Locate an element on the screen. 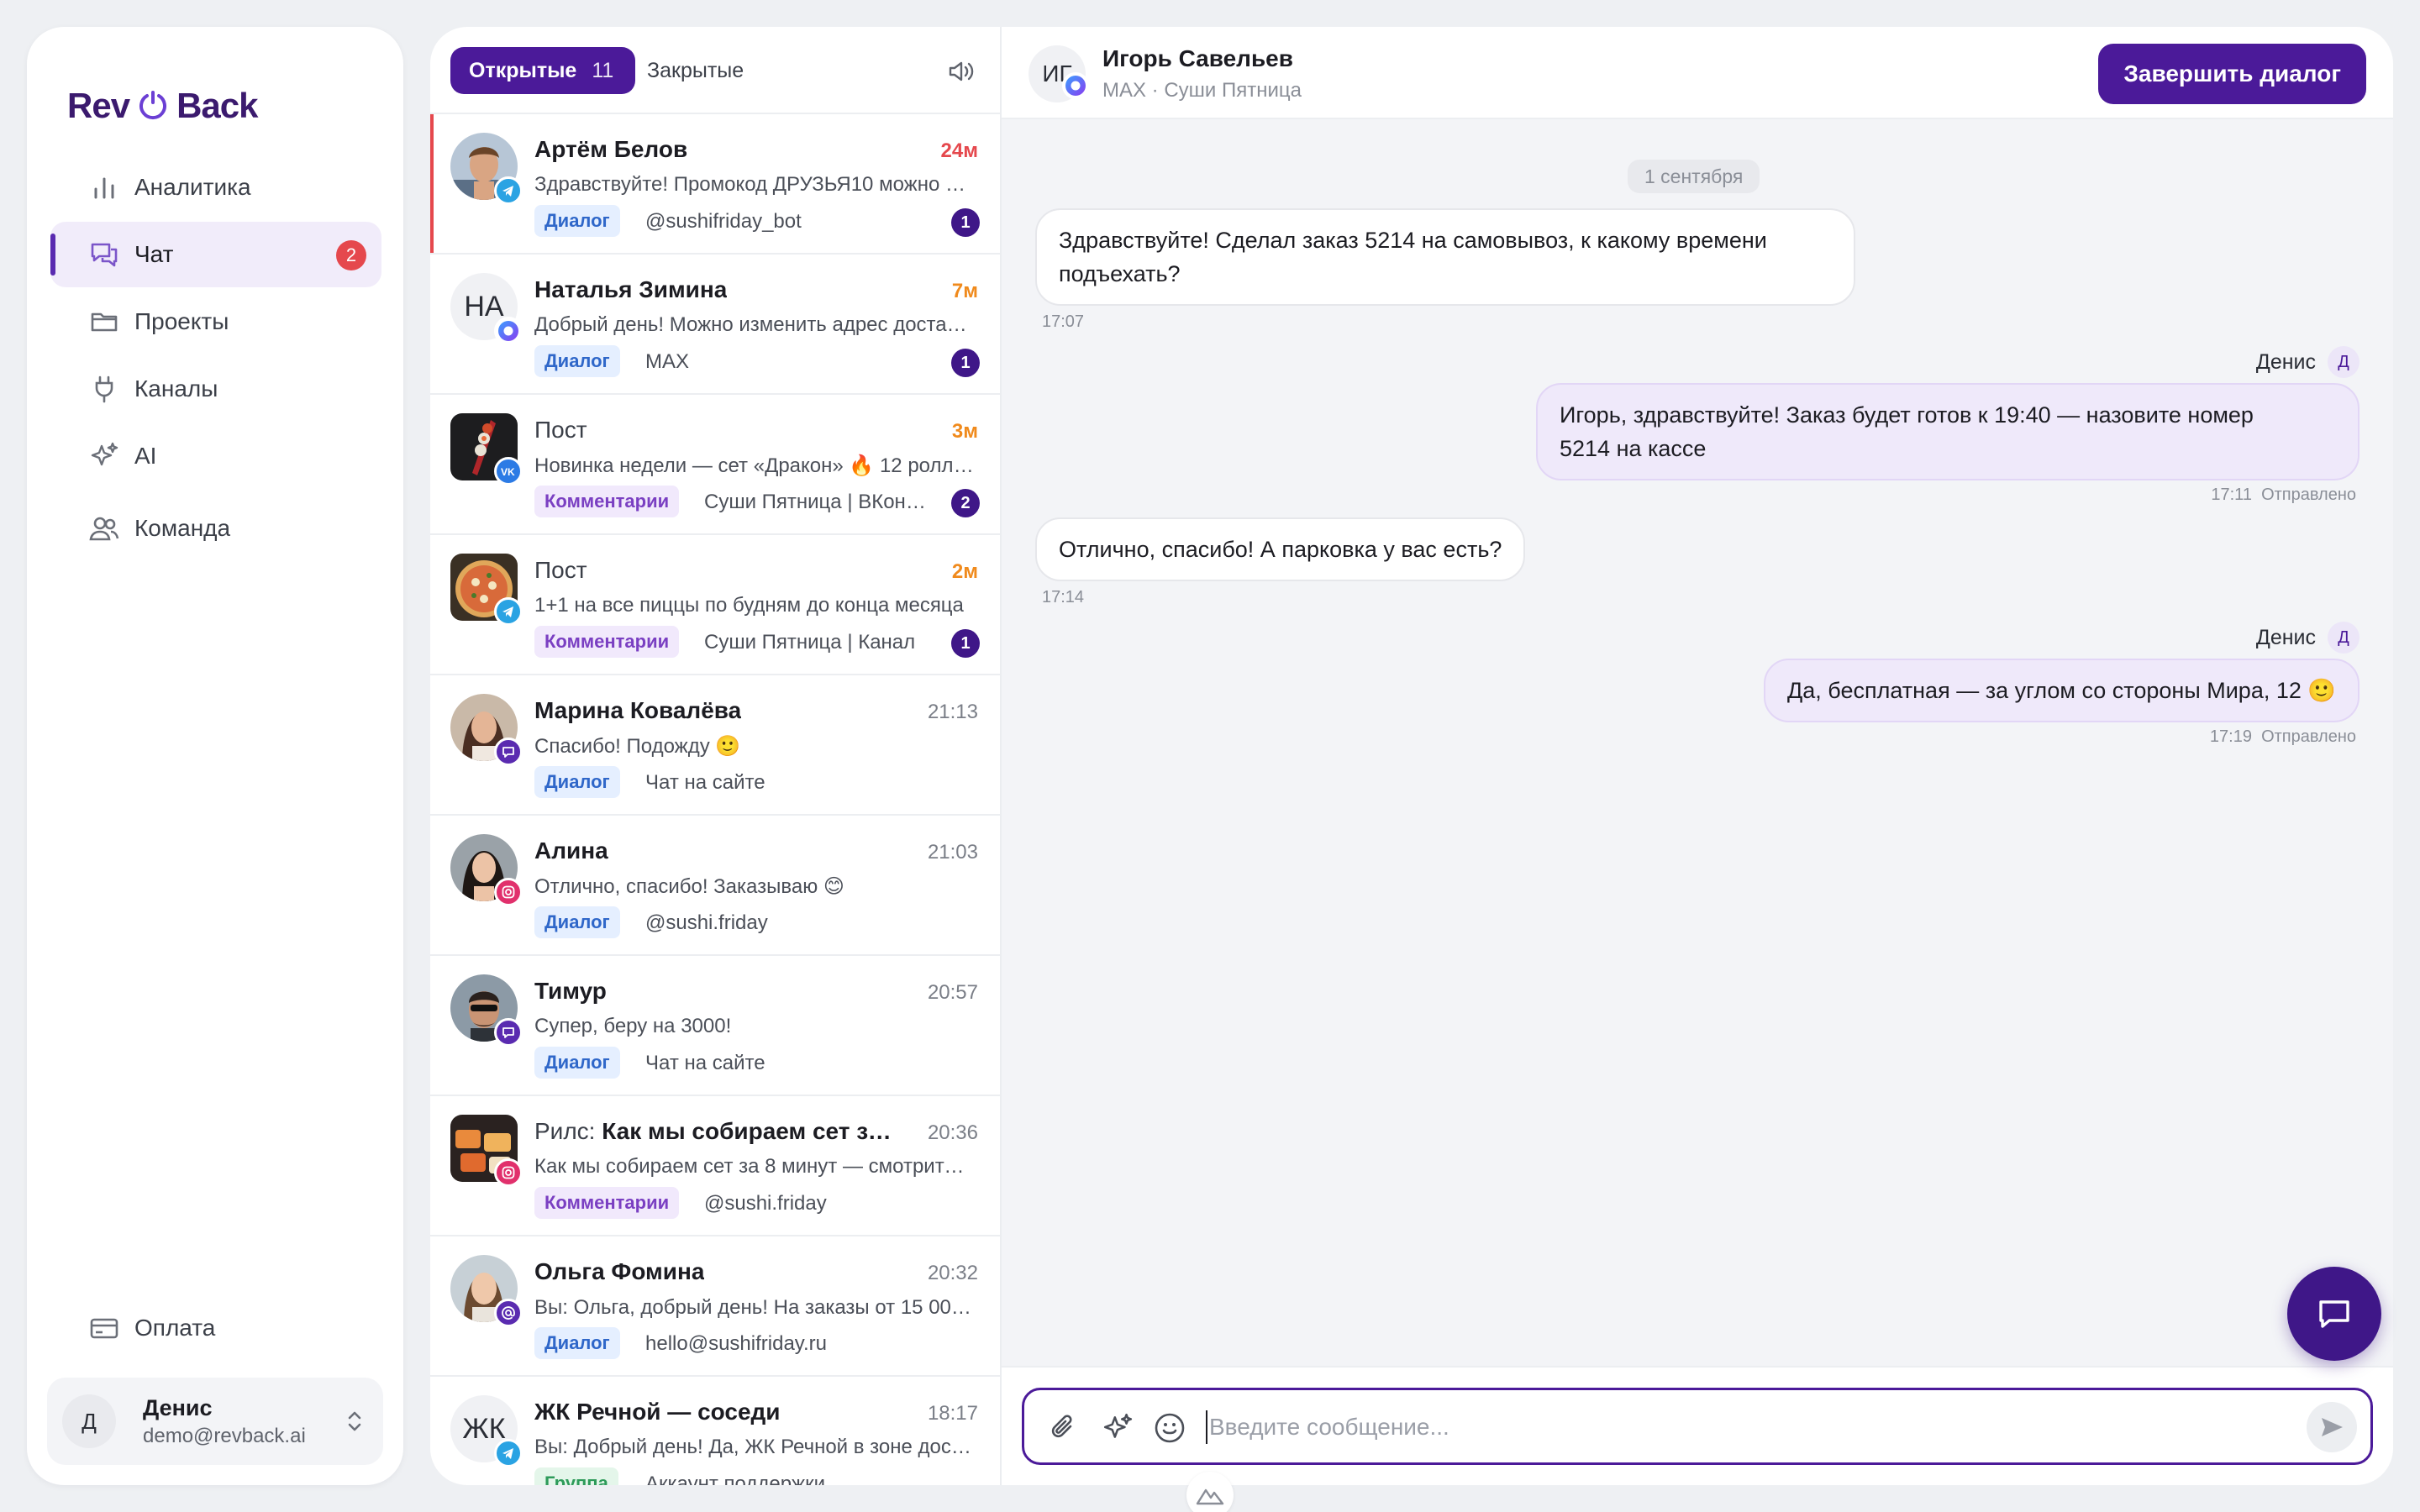  message-square-icon is located at coordinates (2334, 1314).